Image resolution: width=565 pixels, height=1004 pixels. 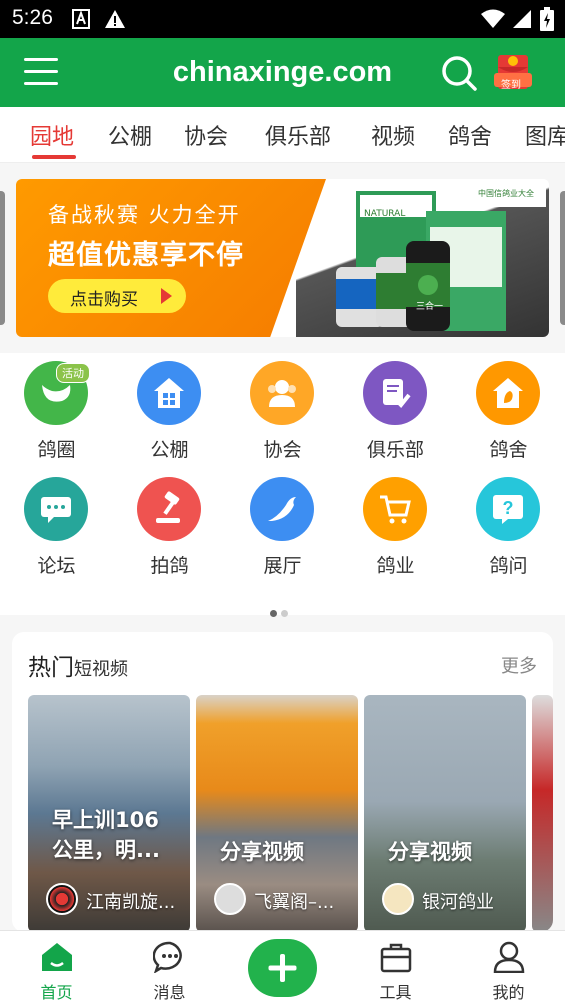 I want to click on auction-hammer-icon, so click(x=168, y=507).